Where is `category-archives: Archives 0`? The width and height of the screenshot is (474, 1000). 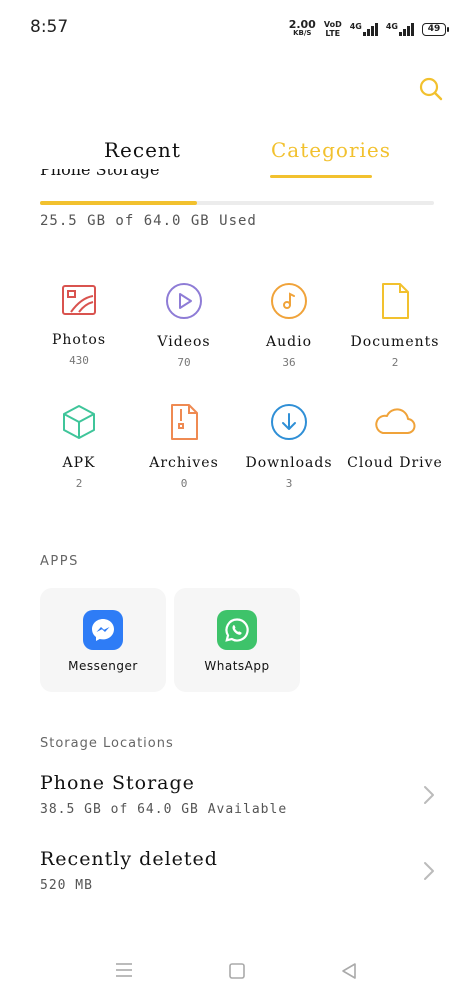
category-archives: Archives 0 is located at coordinates (184, 446).